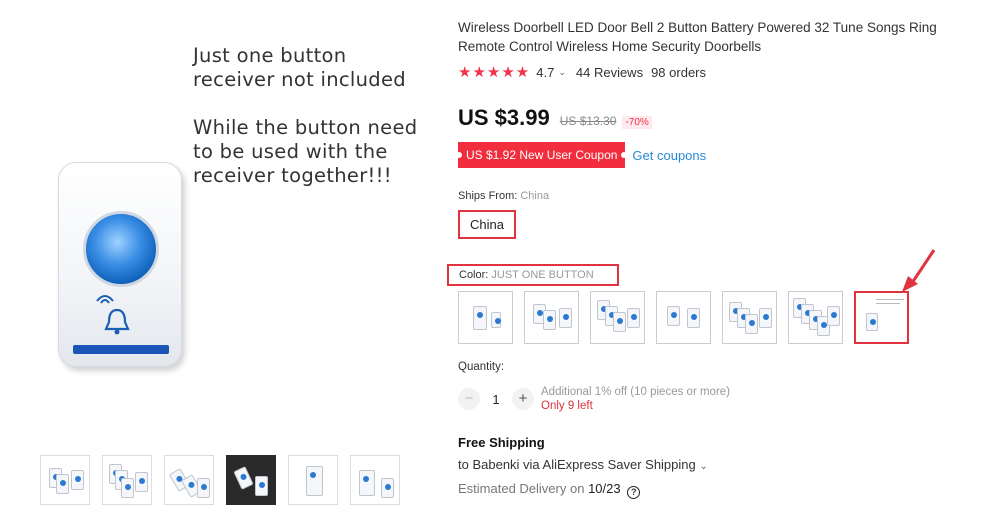 Image resolution: width=1000 pixels, height=515 pixels. I want to click on coupon-row: US $1.92 New User Coupon Get coupons, so click(721, 155).